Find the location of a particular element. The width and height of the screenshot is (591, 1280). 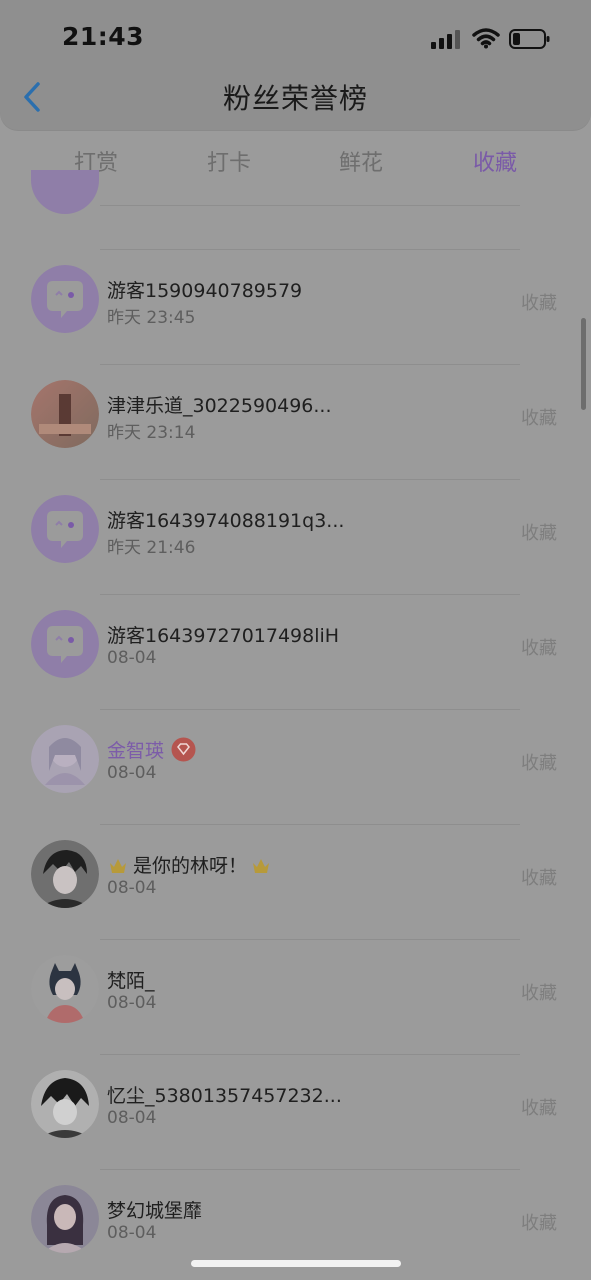

fan-time: 昨天 21:46 is located at coordinates (151, 548).